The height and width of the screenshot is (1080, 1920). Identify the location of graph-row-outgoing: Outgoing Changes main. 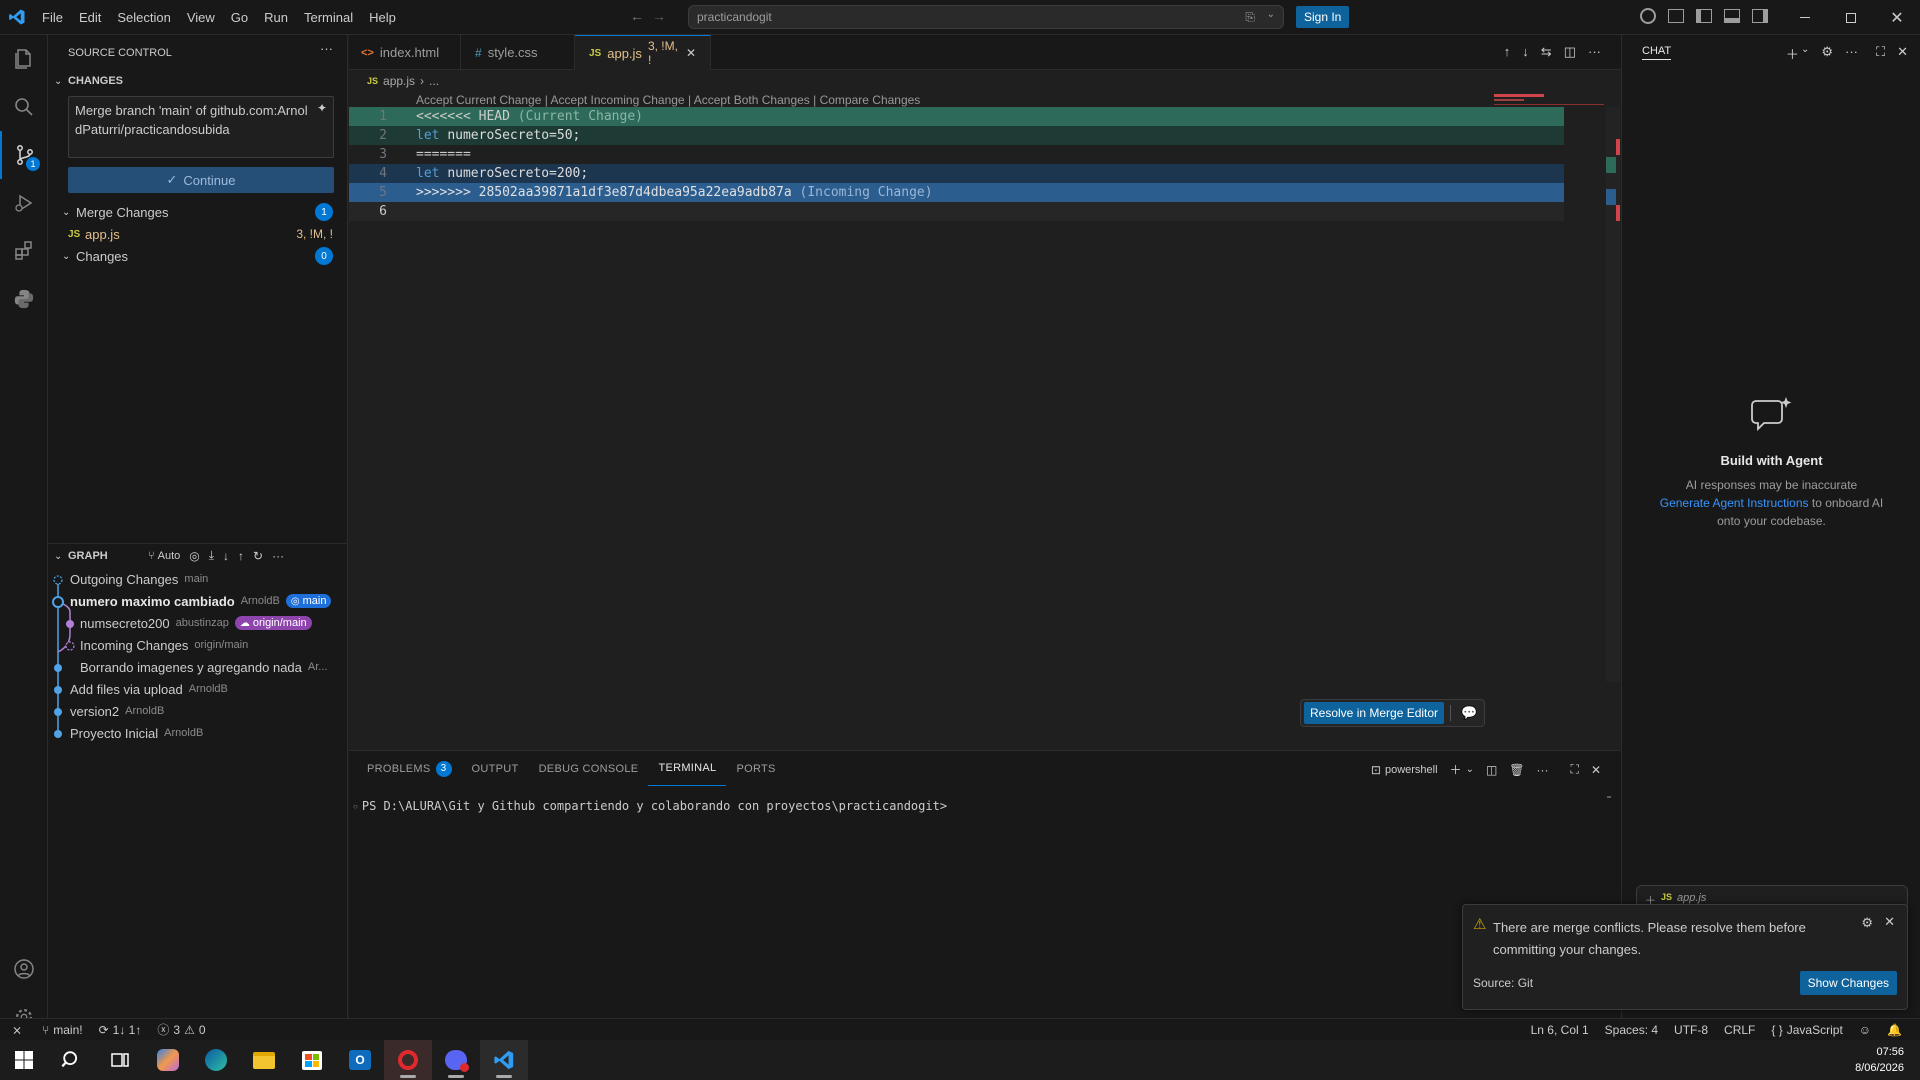
(198, 579).